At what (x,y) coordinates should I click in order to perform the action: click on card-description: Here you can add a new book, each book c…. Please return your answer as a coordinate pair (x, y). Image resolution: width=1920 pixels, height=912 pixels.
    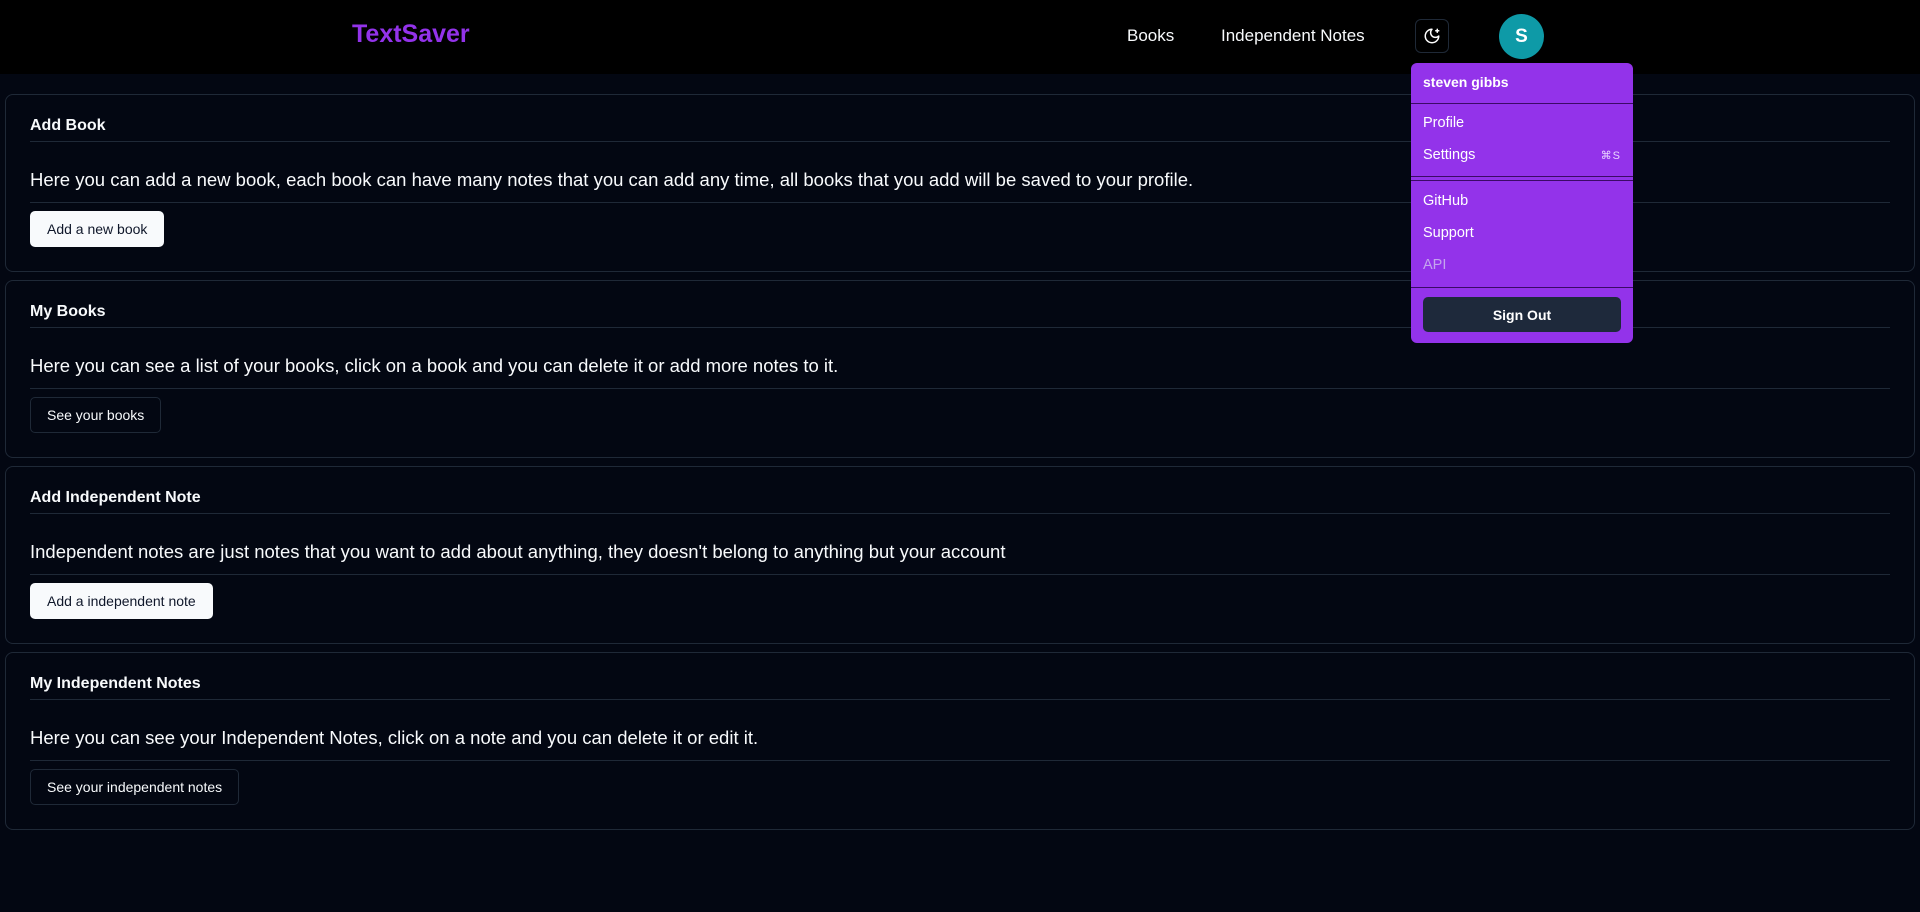
    Looking at the image, I should click on (612, 179).